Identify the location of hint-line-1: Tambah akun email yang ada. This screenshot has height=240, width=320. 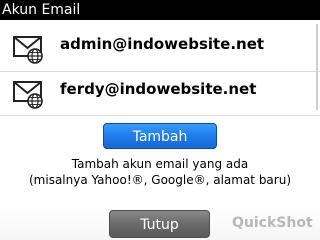
(160, 164).